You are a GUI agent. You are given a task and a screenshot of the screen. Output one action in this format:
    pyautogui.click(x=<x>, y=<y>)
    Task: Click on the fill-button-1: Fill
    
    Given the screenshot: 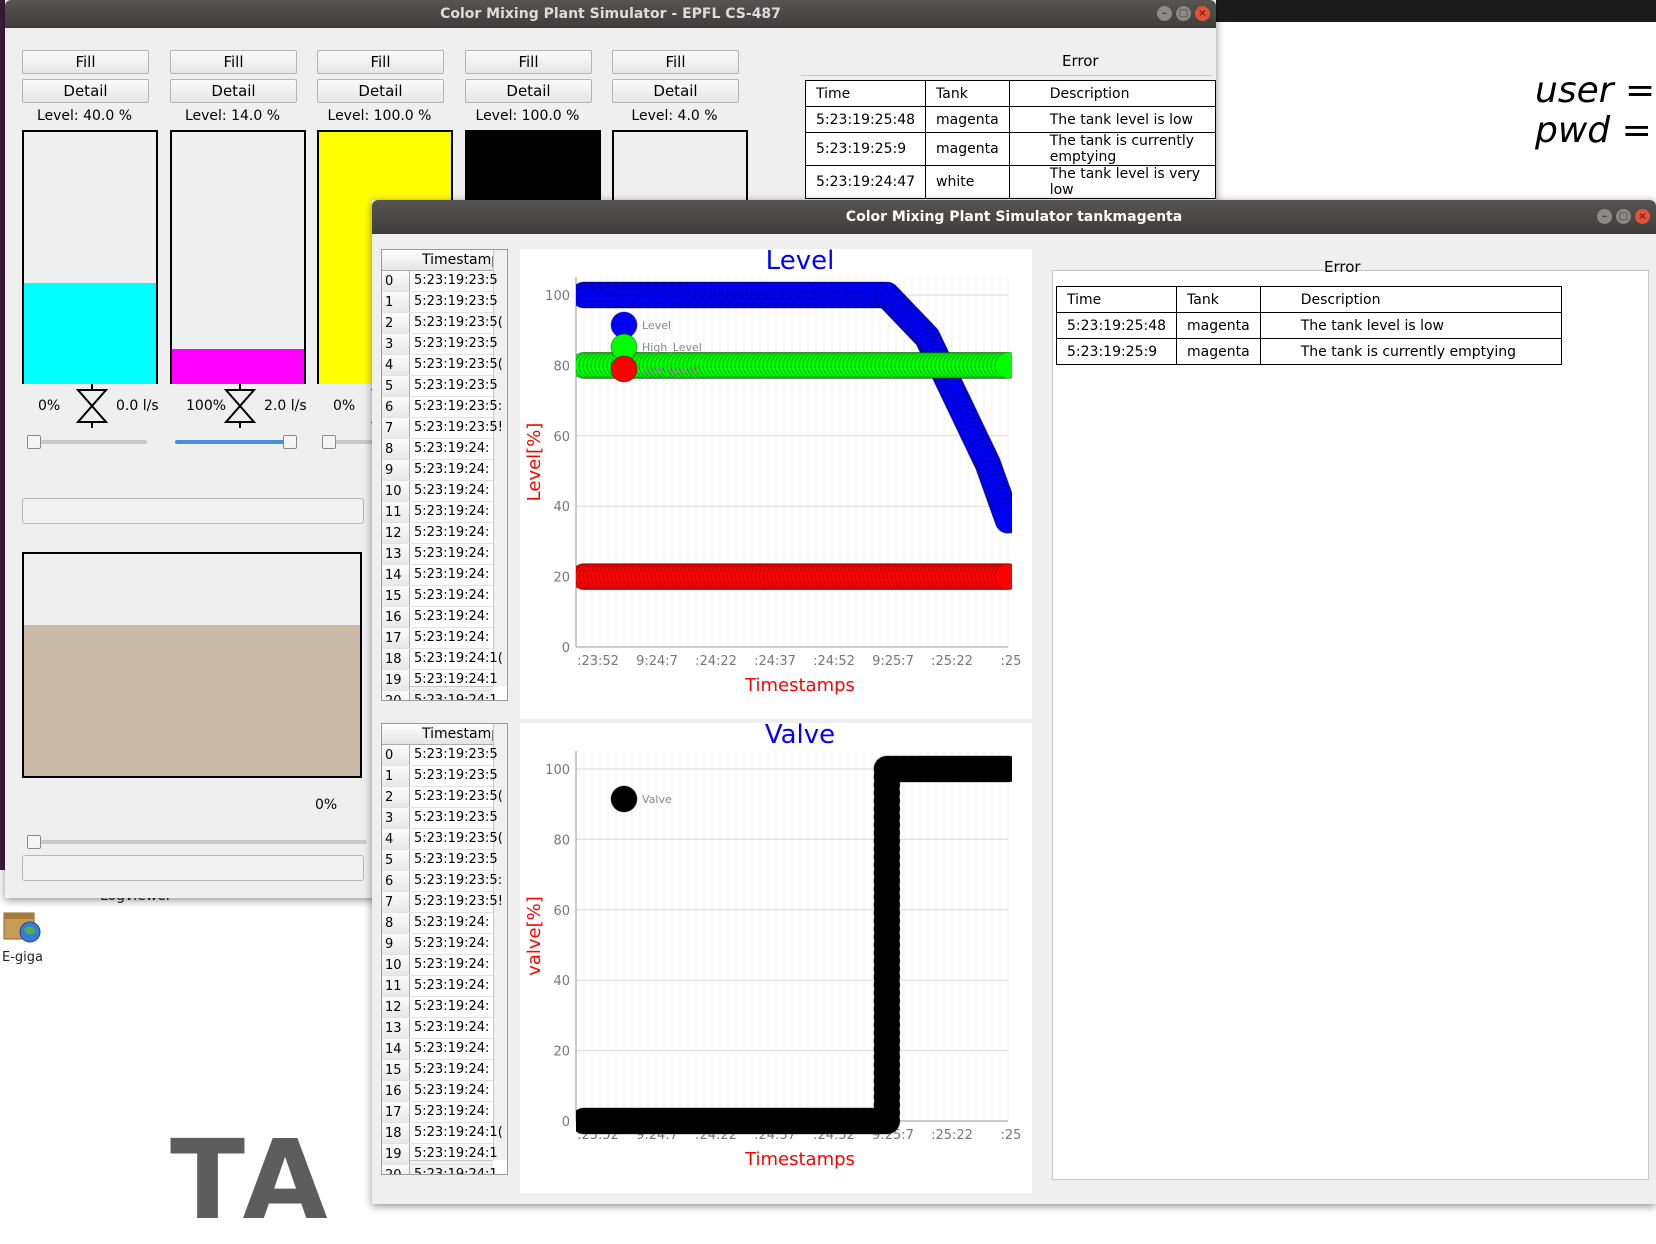 What is the action you would take?
    pyautogui.click(x=233, y=62)
    